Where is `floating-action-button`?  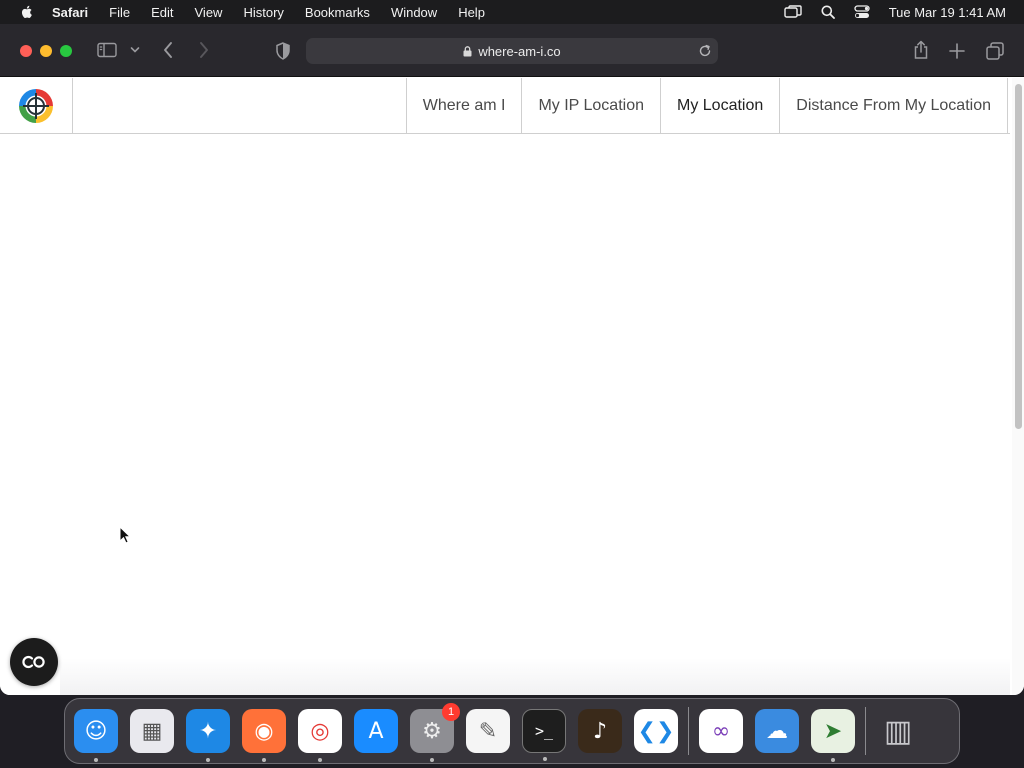
floating-action-button is located at coordinates (34, 662).